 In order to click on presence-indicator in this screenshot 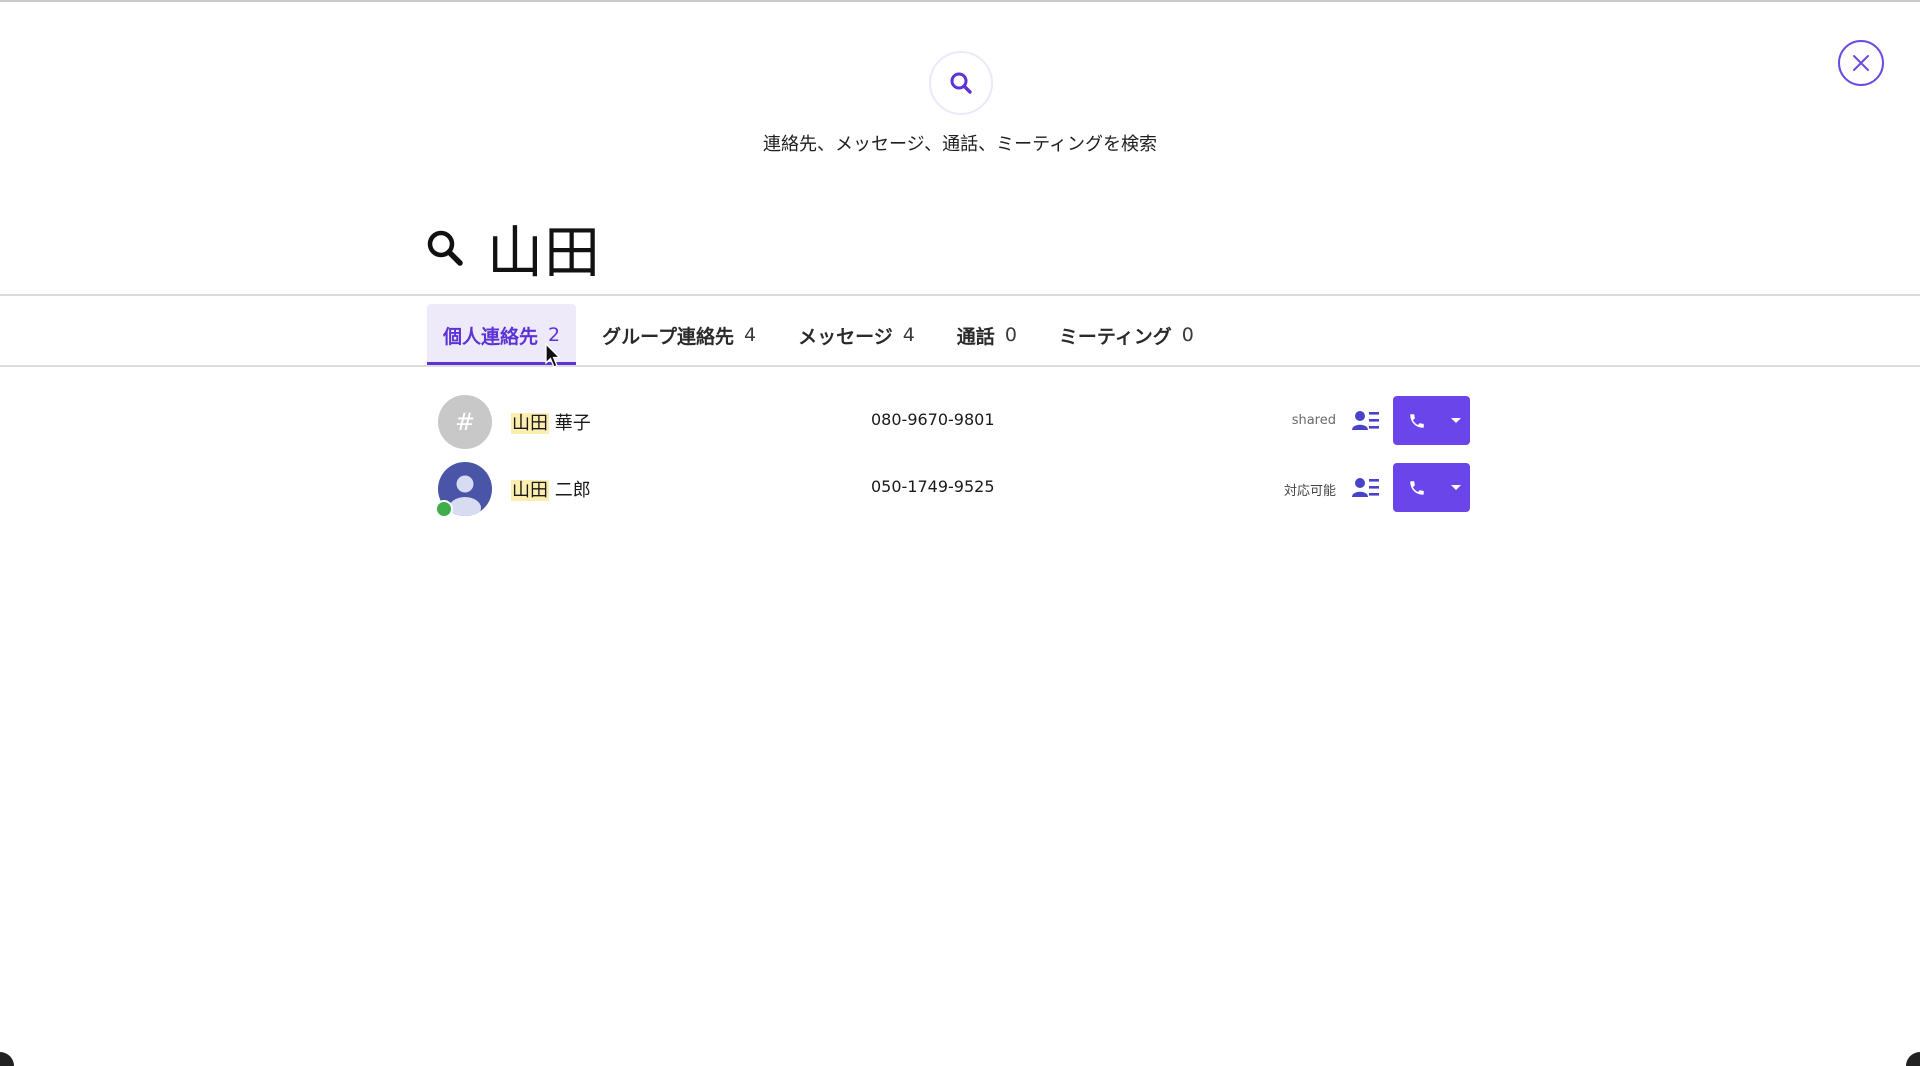, I will do `click(444, 509)`.